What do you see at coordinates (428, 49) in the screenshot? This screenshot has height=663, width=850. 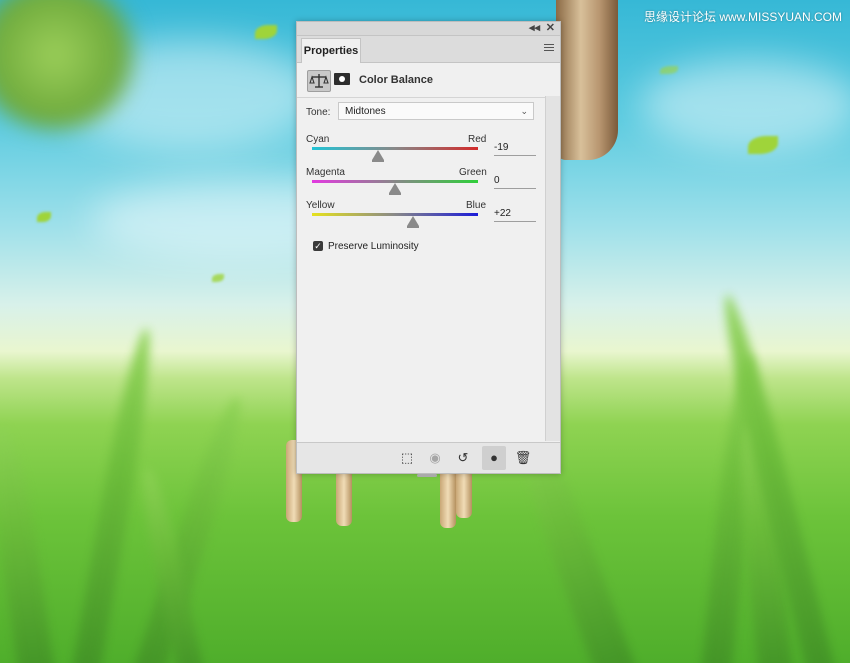 I see `panel-tab-row: Properties` at bounding box center [428, 49].